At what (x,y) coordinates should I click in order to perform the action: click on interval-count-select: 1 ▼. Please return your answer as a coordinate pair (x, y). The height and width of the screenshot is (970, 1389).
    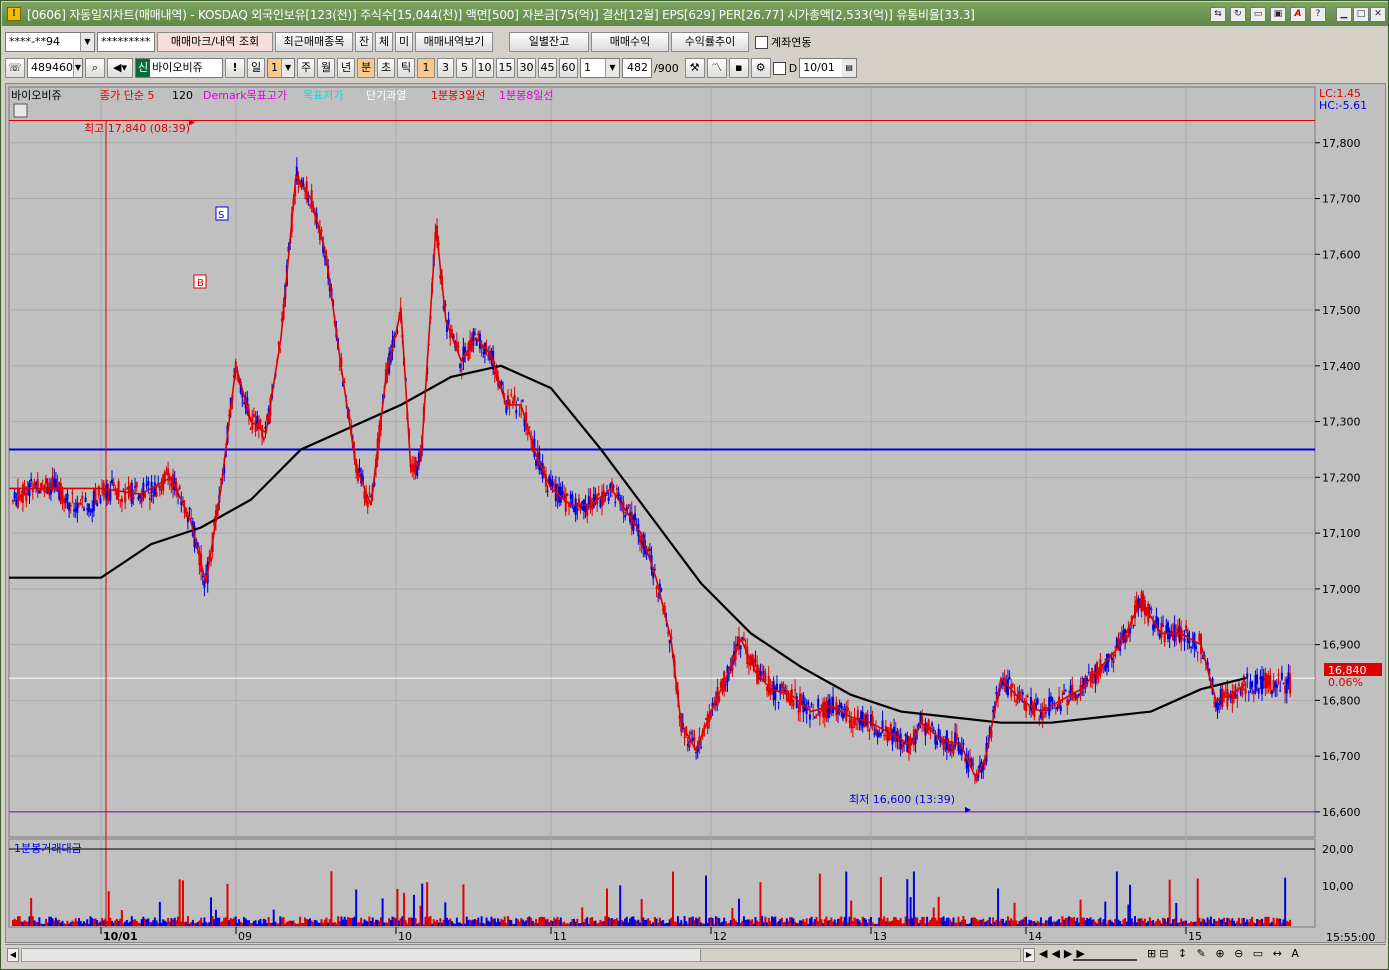
    Looking at the image, I should click on (600, 68).